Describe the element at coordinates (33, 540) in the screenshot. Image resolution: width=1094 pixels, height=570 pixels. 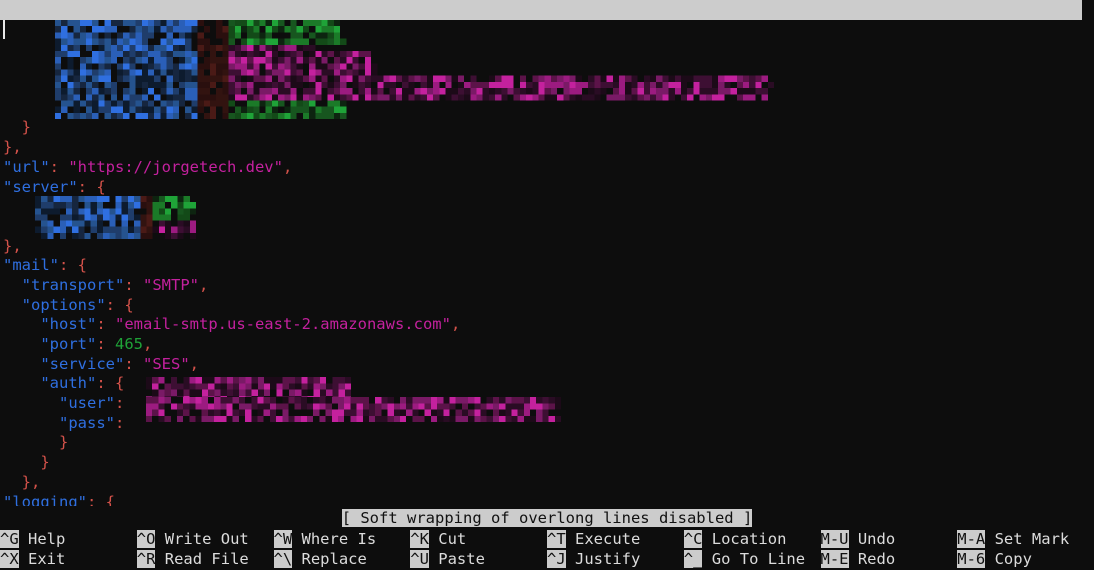
I see `shortcut-help: ^G Help` at that location.